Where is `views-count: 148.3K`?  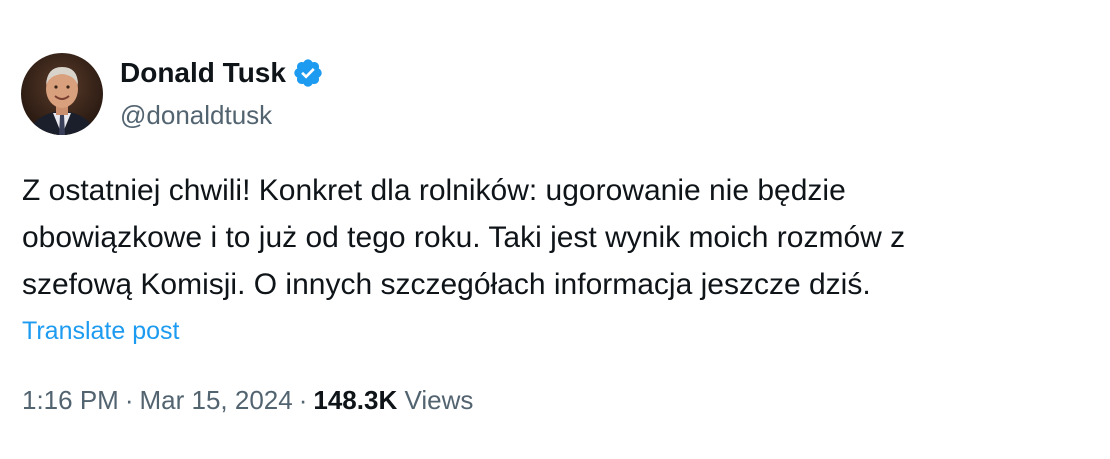
views-count: 148.3K is located at coordinates (355, 400).